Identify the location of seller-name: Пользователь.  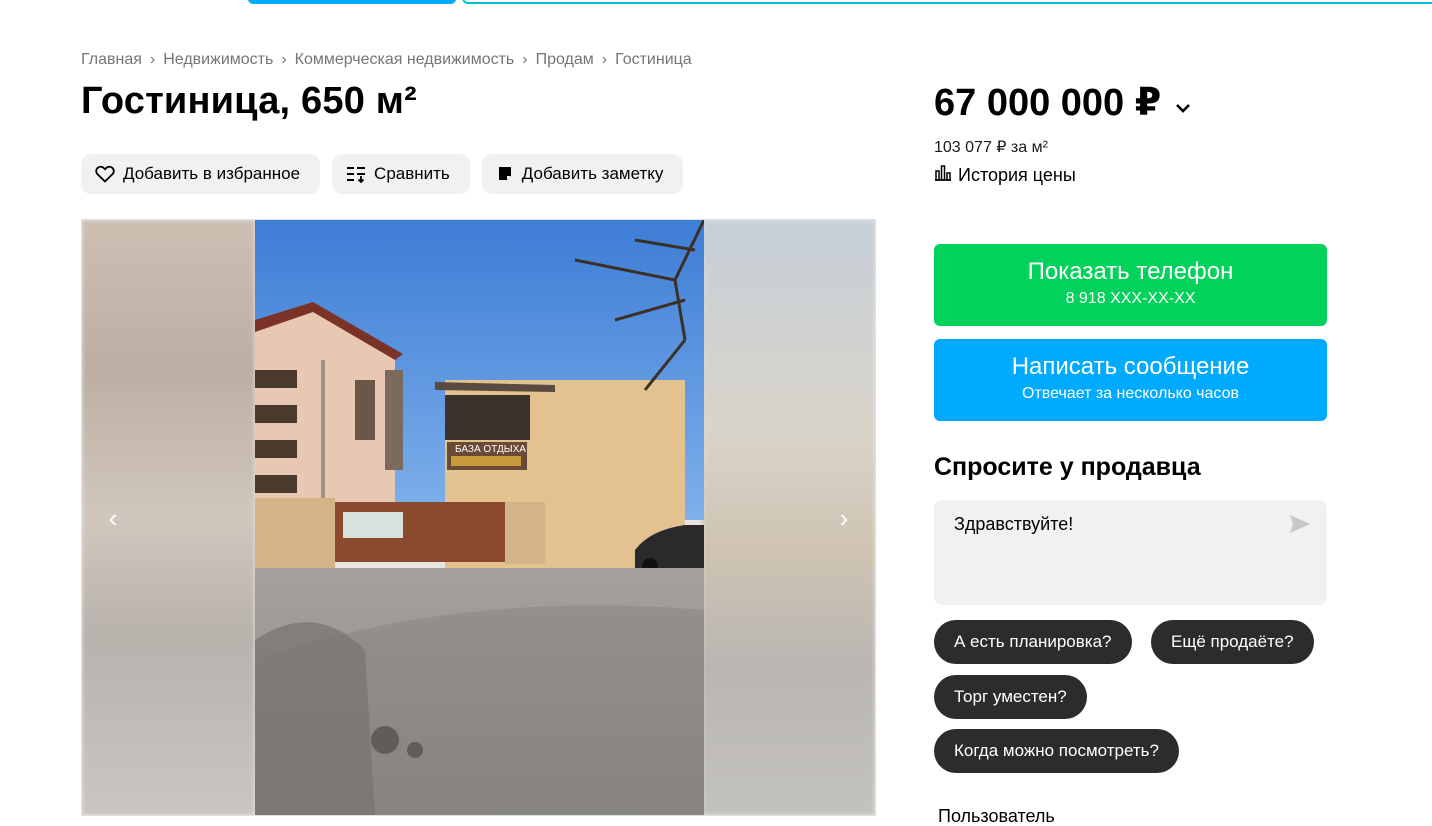
(996, 816).